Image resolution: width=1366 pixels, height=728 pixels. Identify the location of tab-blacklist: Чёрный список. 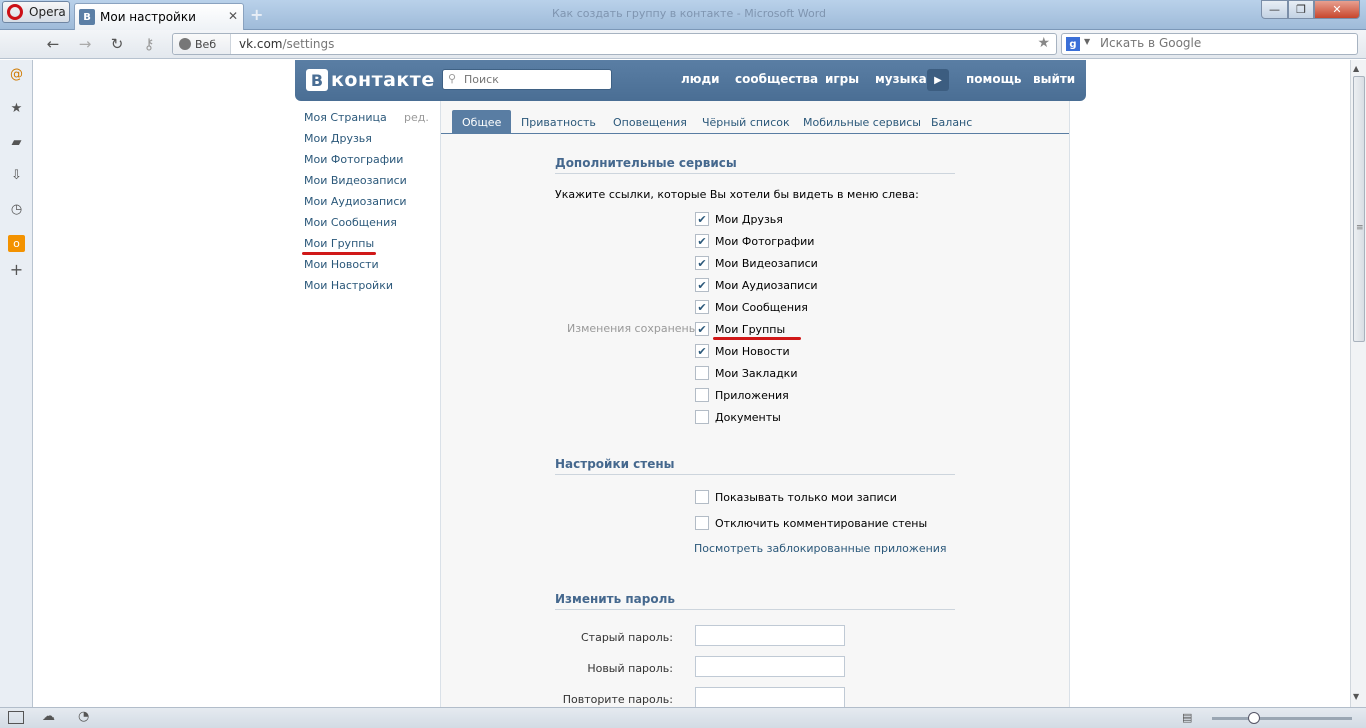
(746, 122).